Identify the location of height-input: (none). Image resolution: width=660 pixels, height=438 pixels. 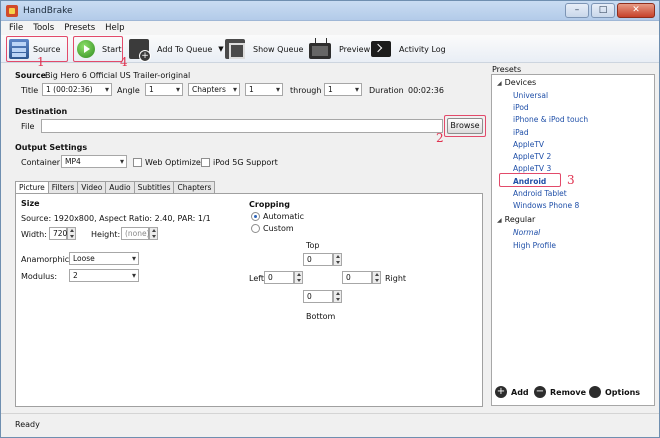
(135, 233).